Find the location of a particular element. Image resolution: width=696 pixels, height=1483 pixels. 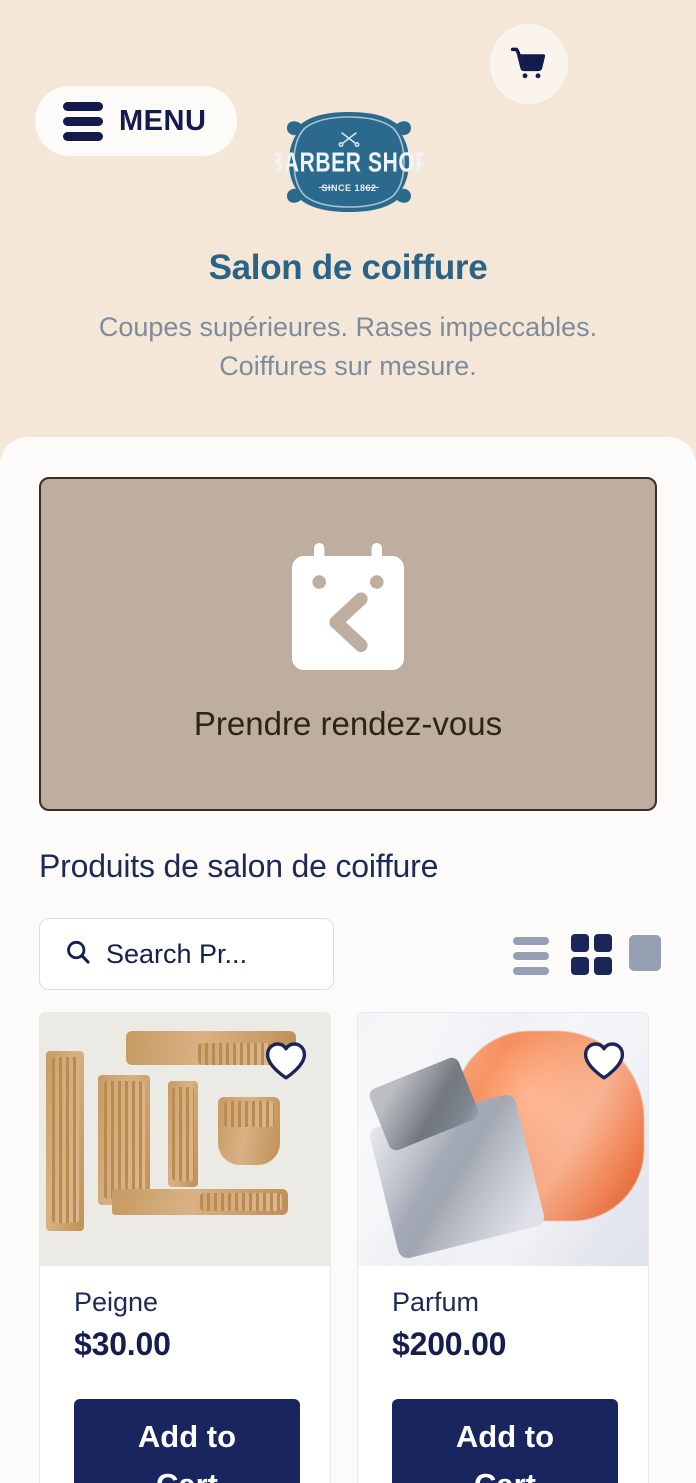

cart-button is located at coordinates (529, 64).